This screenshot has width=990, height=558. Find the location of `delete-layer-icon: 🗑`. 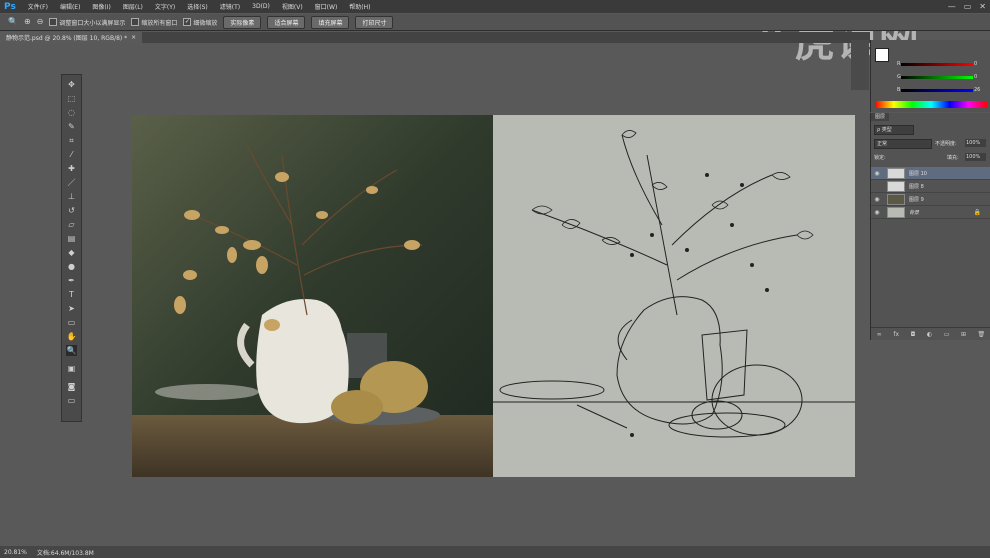

delete-layer-icon: 🗑 is located at coordinates (982, 334).